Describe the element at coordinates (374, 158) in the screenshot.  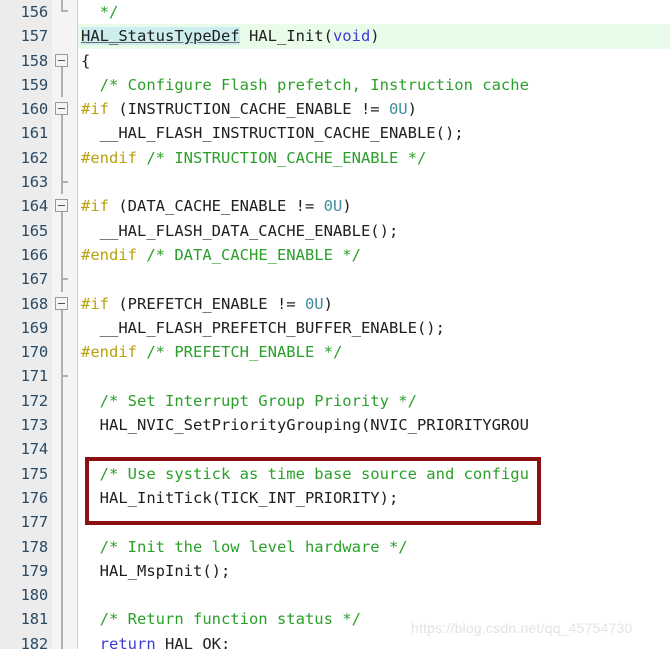
I see `code-text: #endif /* INSTRUCTION_CACHE_ENABLE */` at that location.